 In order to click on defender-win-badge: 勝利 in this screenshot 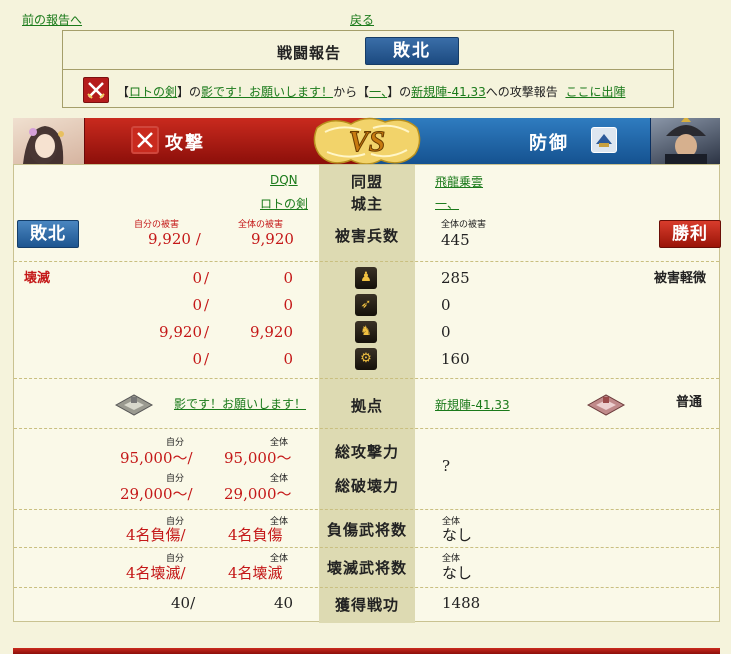, I will do `click(690, 234)`.